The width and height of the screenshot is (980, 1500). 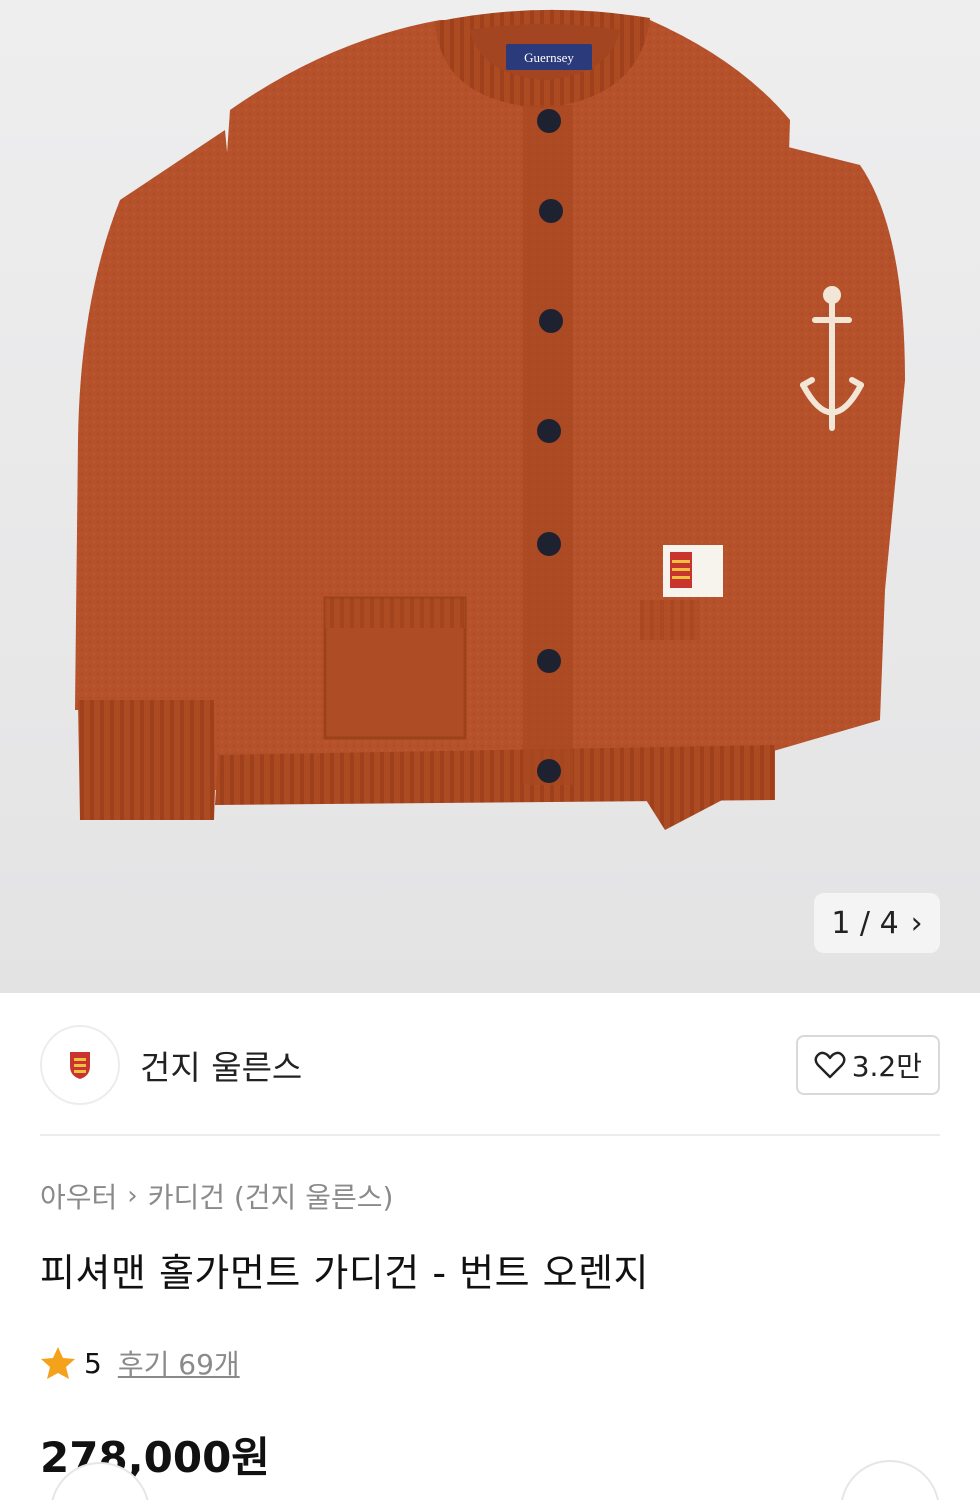 I want to click on like-count: 3.2만, so click(x=886, y=1066).